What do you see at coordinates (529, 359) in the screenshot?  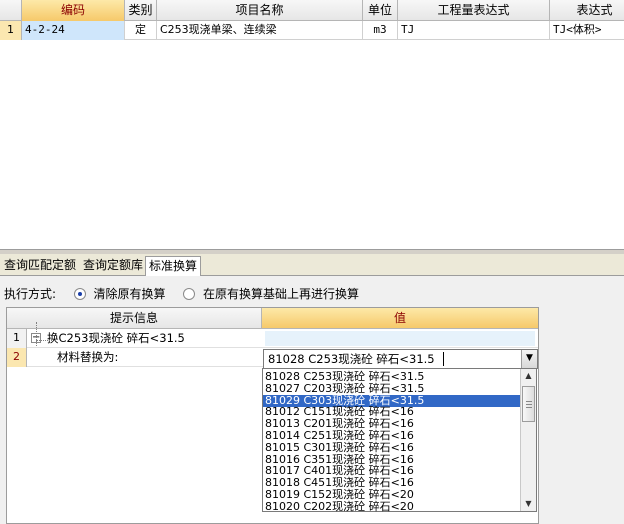 I see `chevron-down-icon: ▼` at bounding box center [529, 359].